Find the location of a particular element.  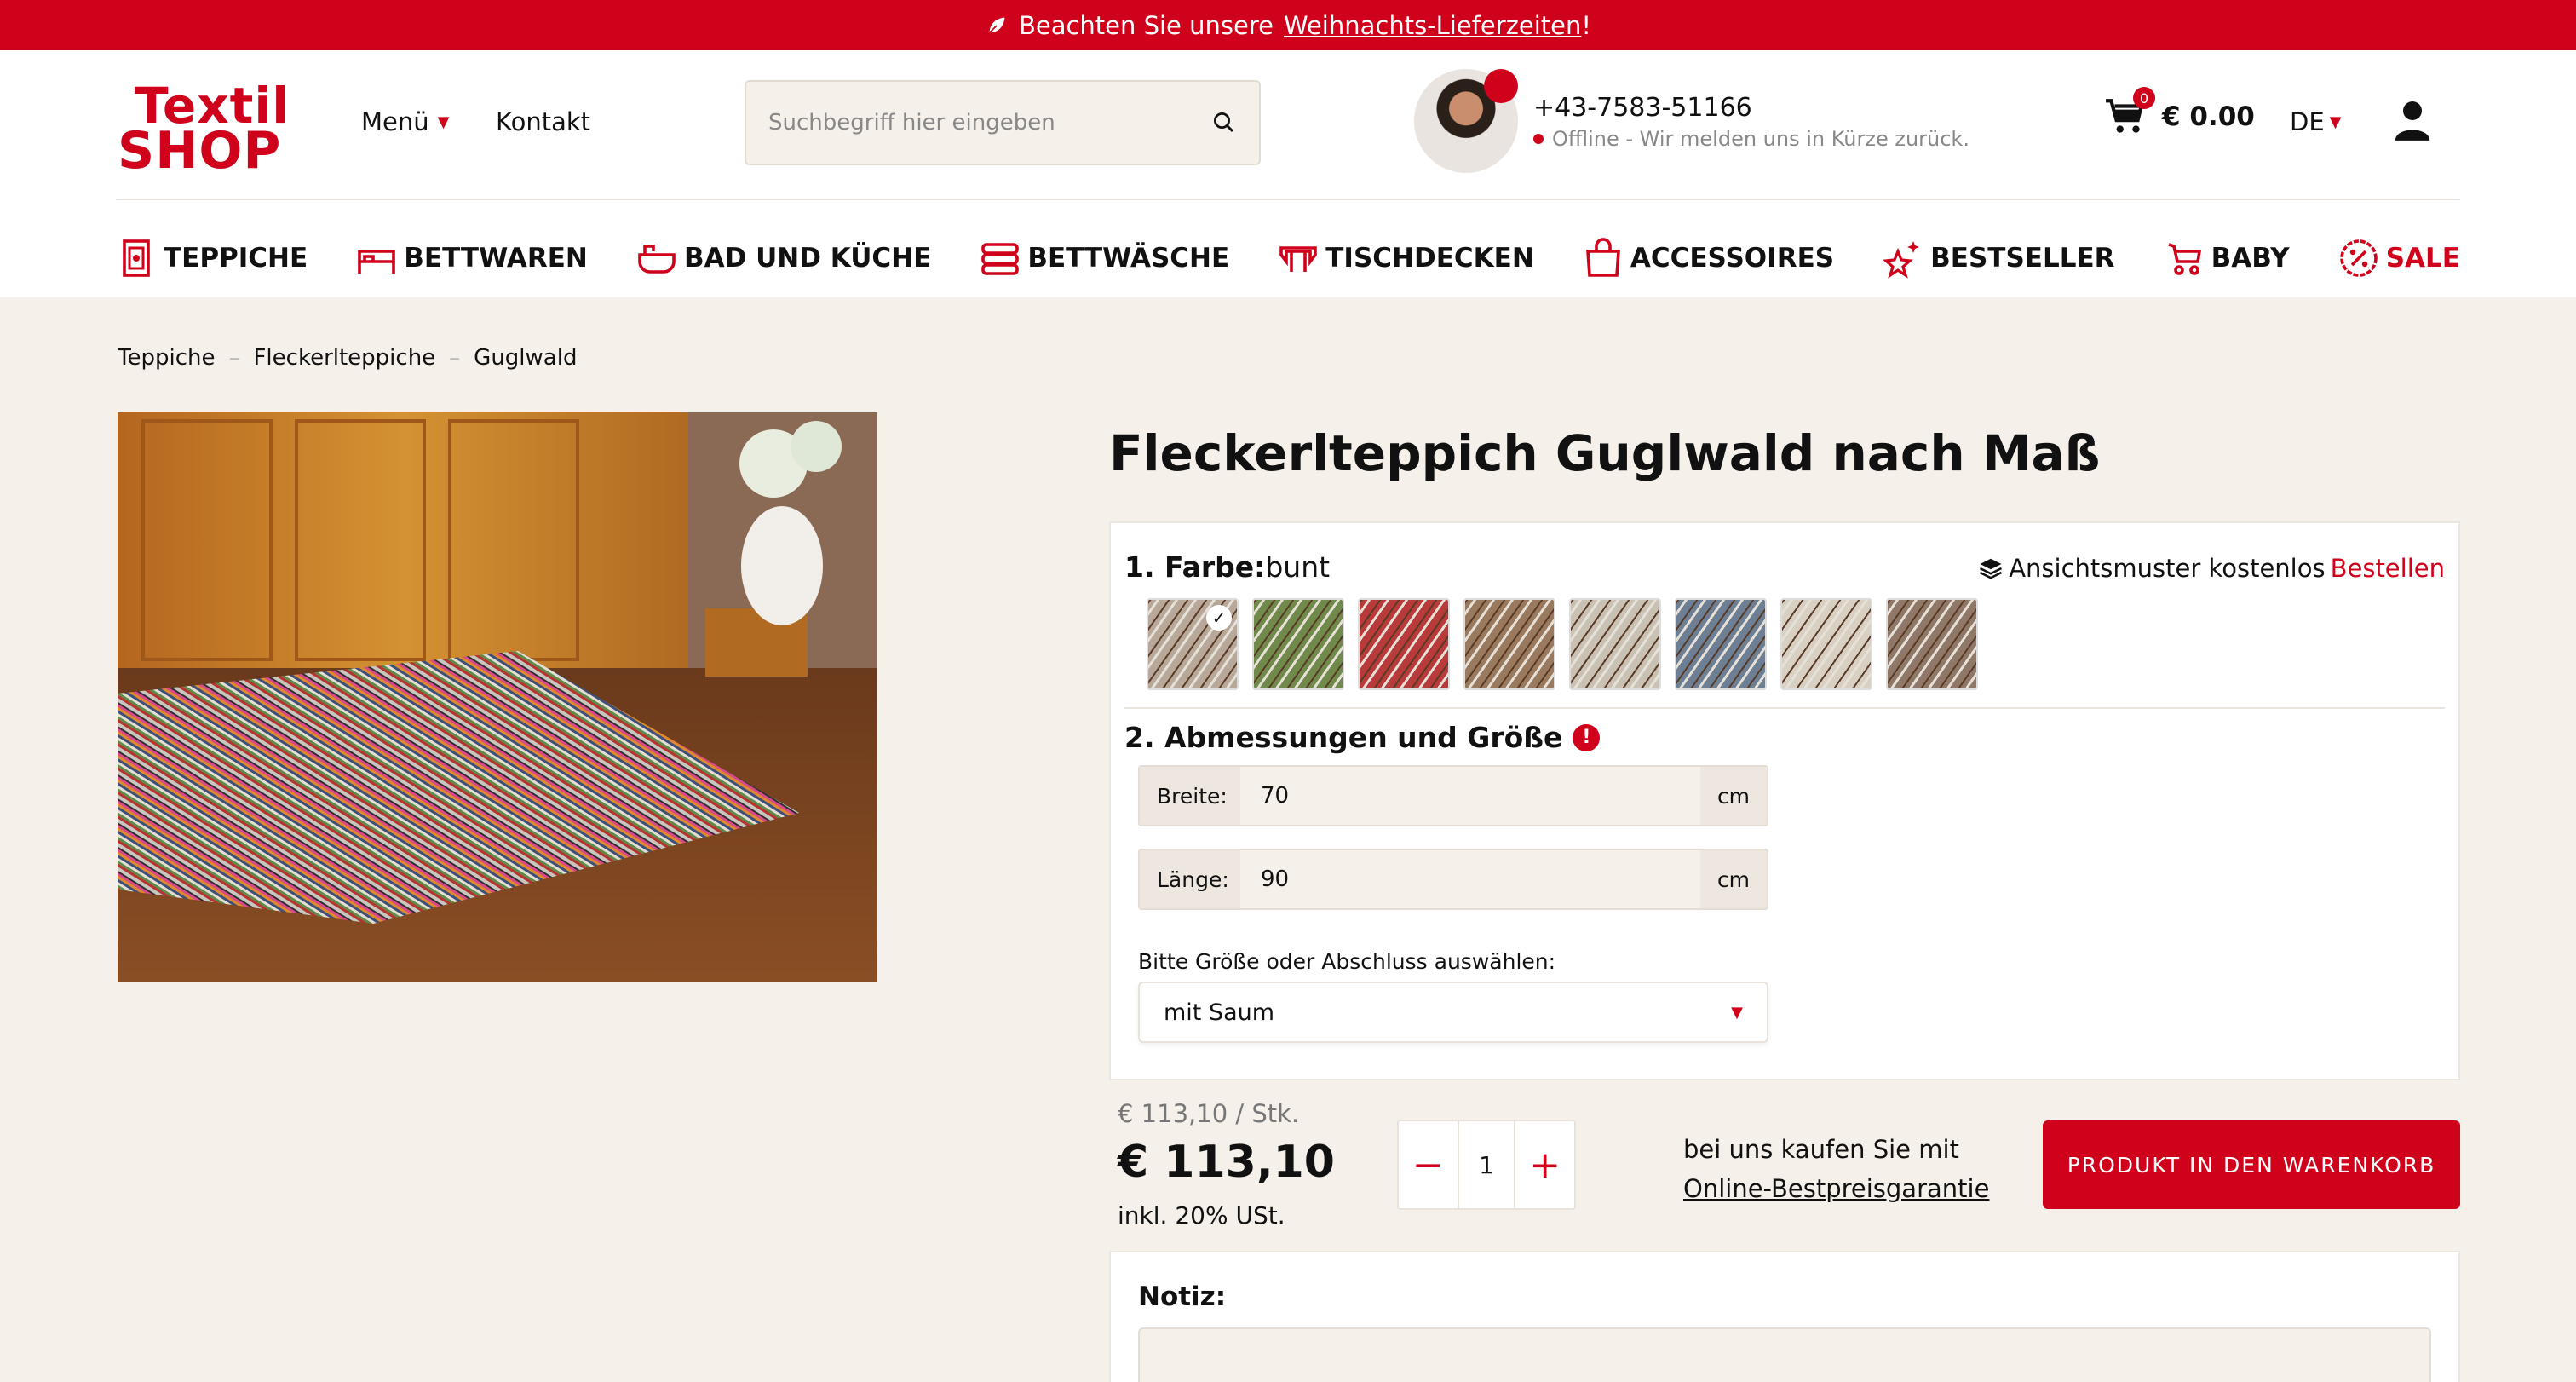

width-label: Breite: is located at coordinates (1190, 796).